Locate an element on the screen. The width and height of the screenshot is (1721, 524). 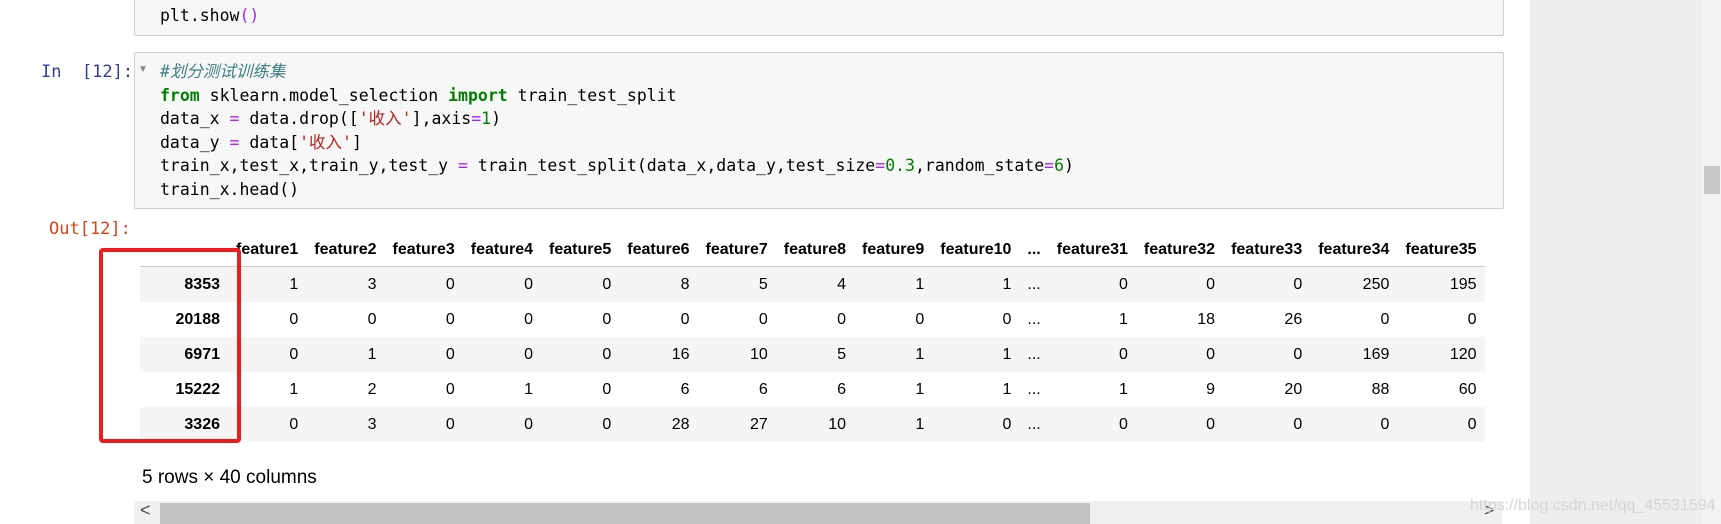
table-cell: 5 is located at coordinates (763, 284).